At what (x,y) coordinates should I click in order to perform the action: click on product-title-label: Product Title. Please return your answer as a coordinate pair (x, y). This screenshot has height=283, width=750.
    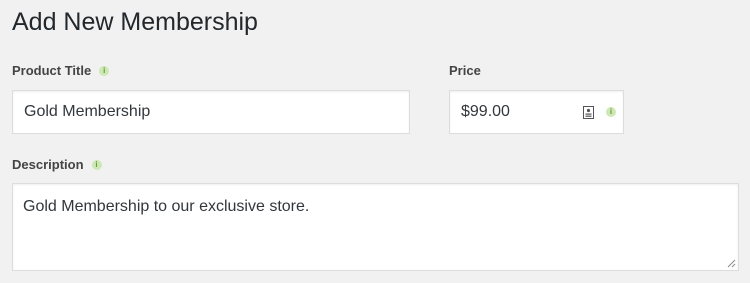
    Looking at the image, I should click on (52, 70).